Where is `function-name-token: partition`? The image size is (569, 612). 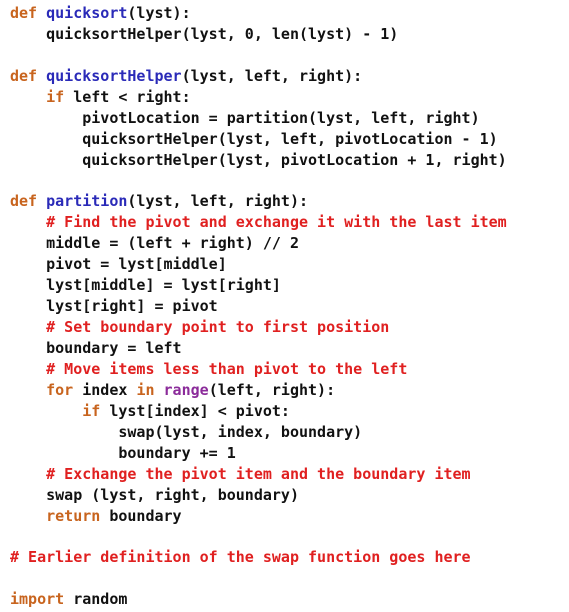 function-name-token: partition is located at coordinates (87, 201).